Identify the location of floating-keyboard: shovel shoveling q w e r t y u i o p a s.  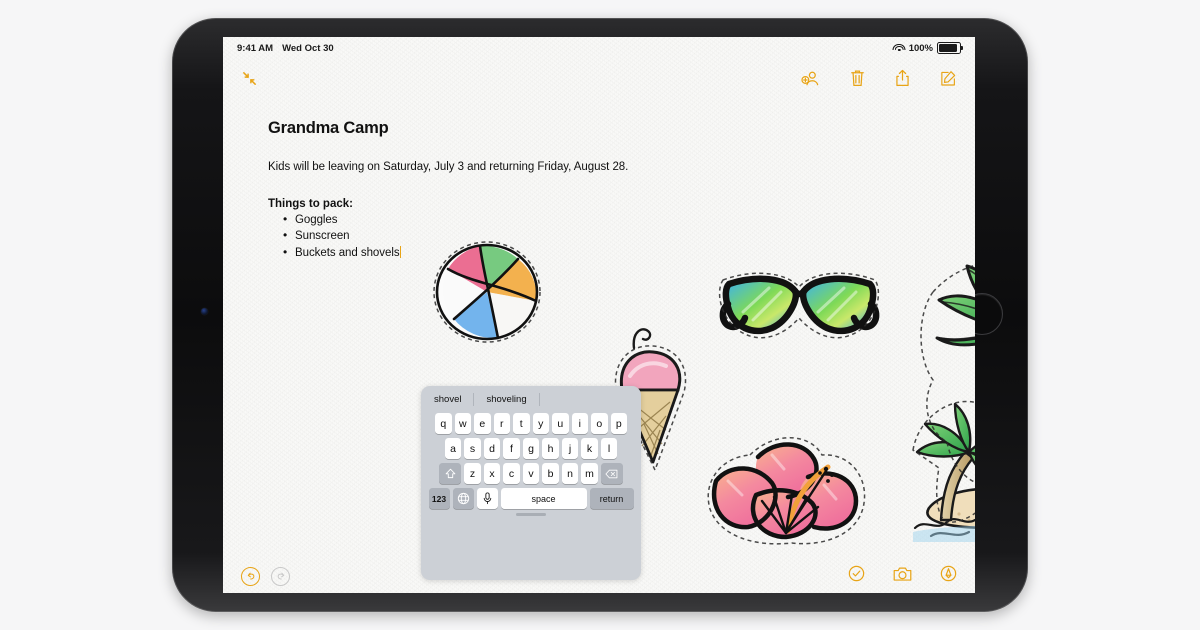
(531, 483).